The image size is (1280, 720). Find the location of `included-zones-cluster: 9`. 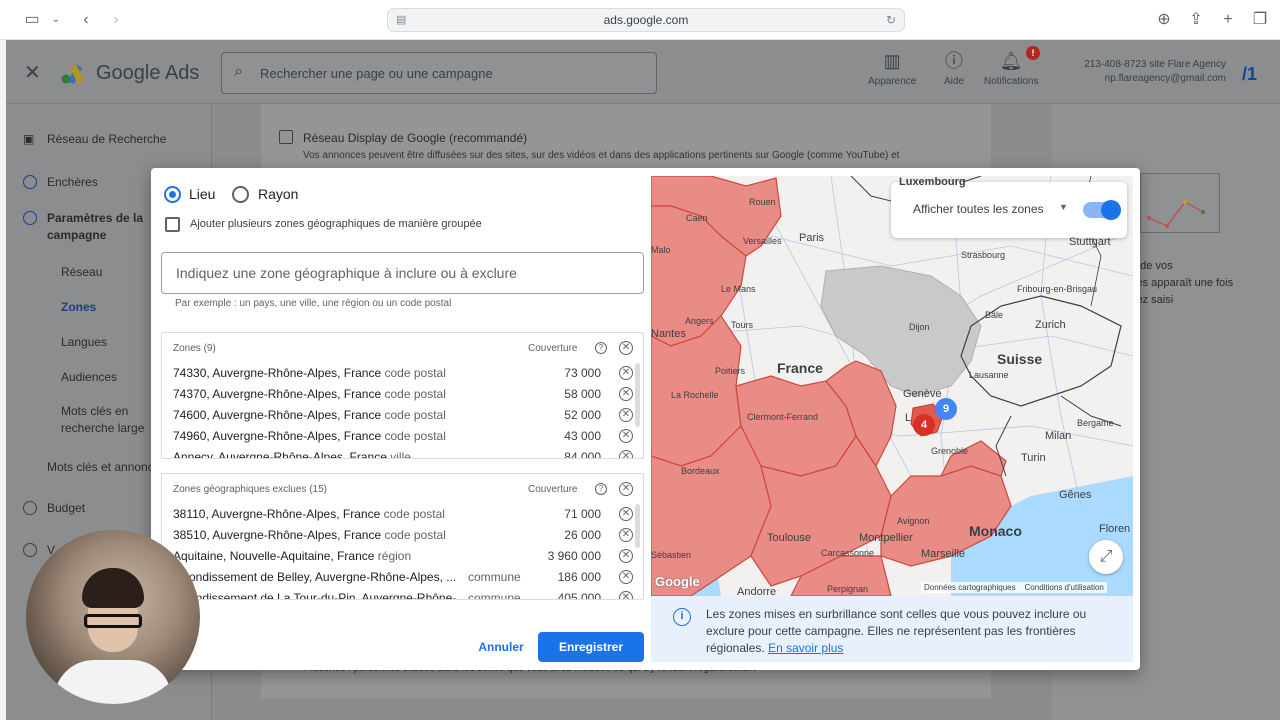

included-zones-cluster: 9 is located at coordinates (946, 409).